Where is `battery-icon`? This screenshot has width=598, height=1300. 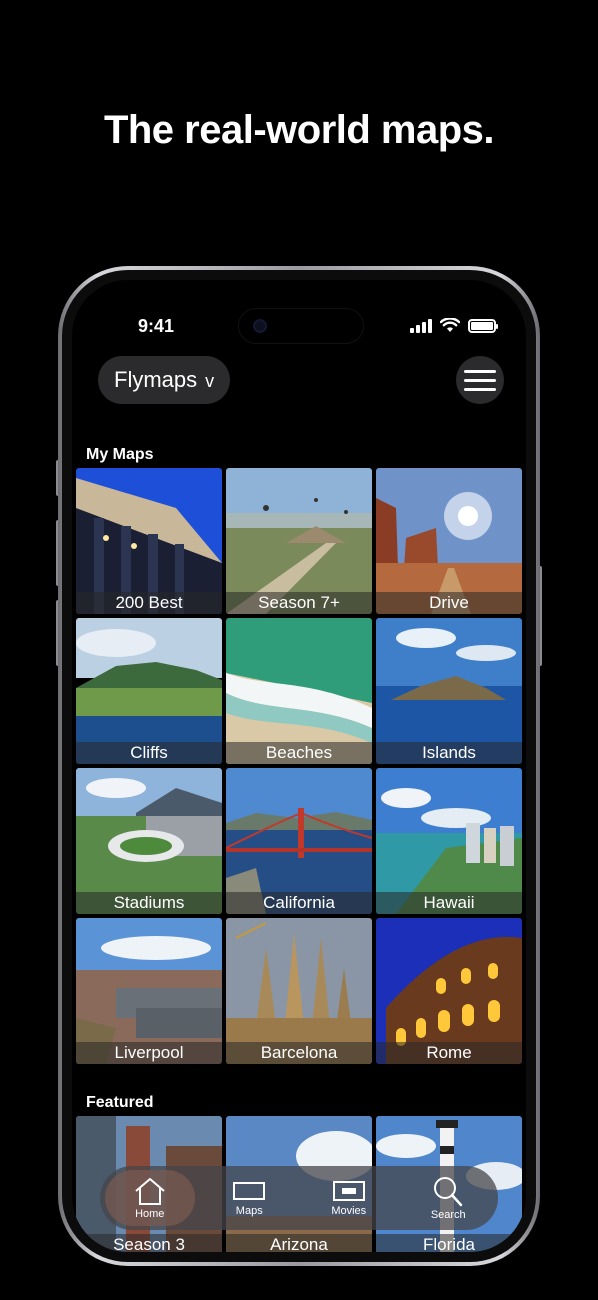 battery-icon is located at coordinates (483, 325).